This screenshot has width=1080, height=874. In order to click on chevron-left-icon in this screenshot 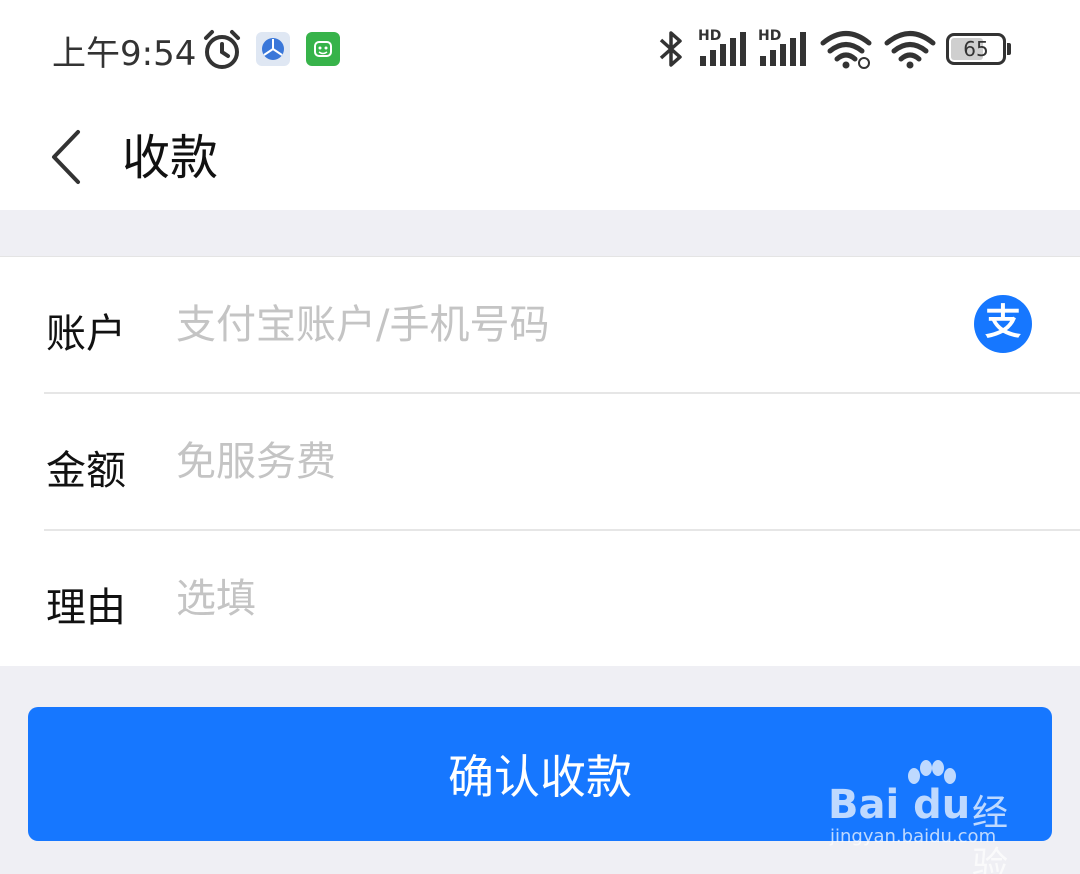, I will do `click(66, 155)`.